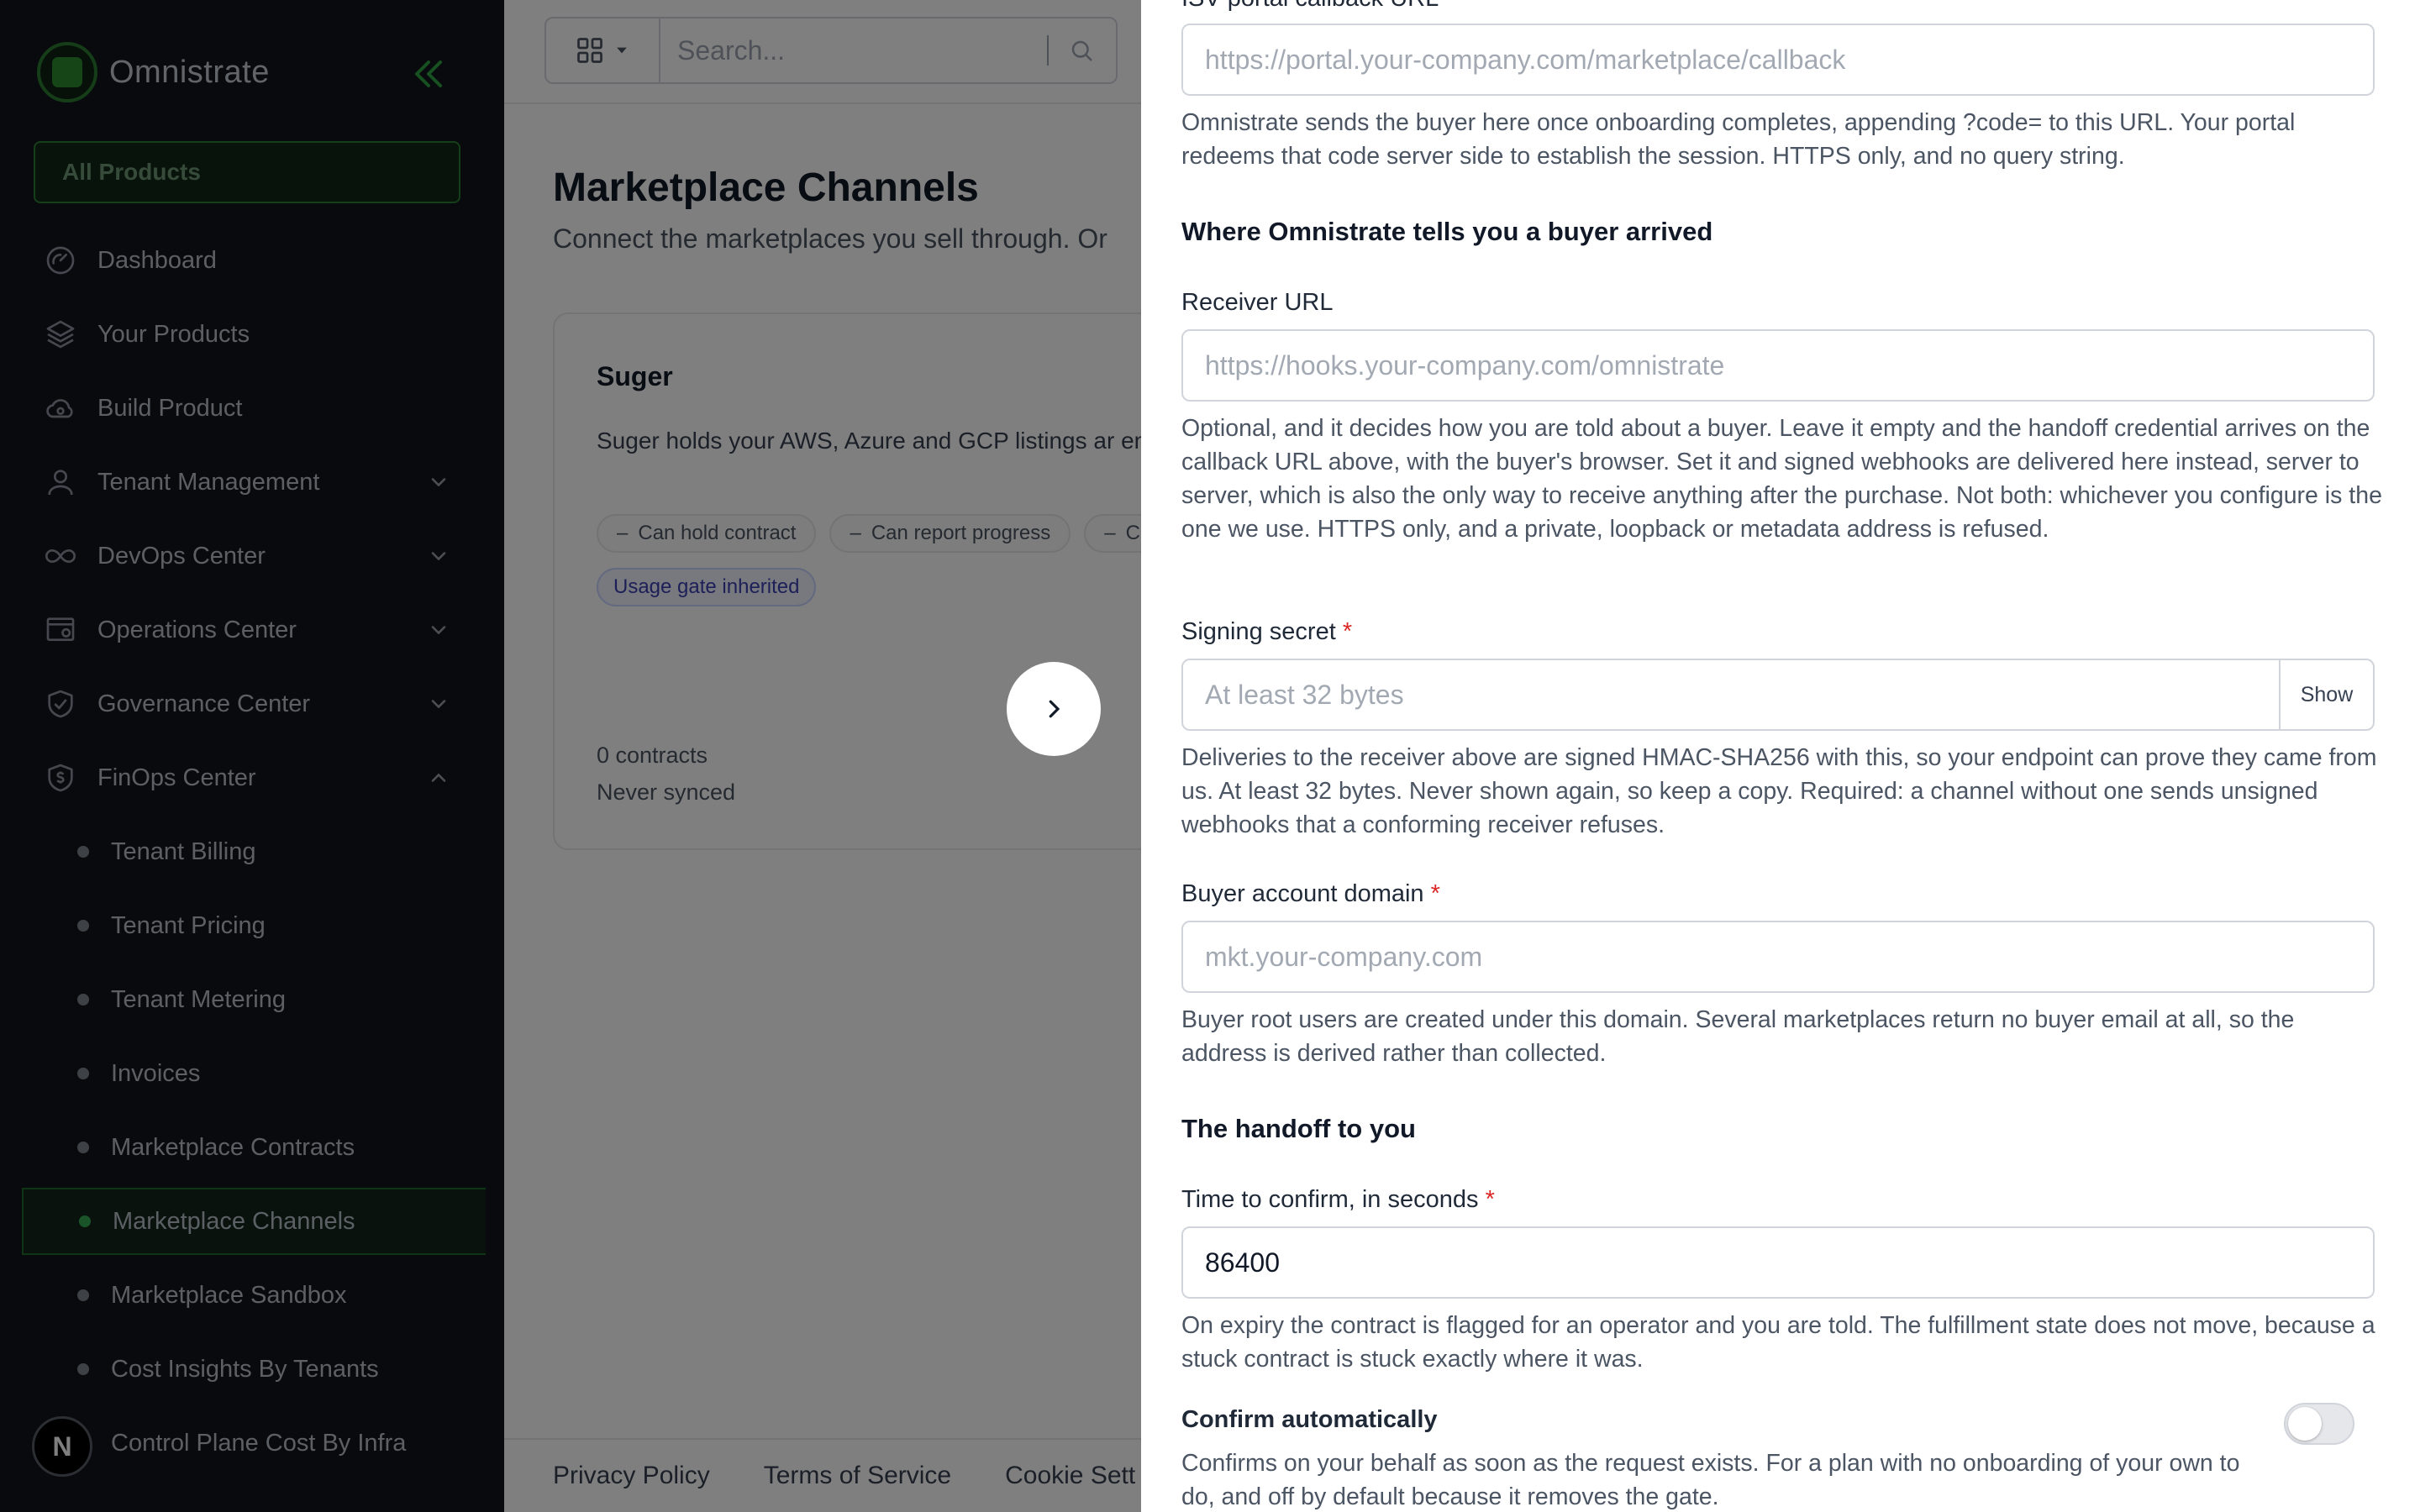 Image resolution: width=2420 pixels, height=1512 pixels. I want to click on signing-secret-input: At least 32 bytes, so click(1731, 694).